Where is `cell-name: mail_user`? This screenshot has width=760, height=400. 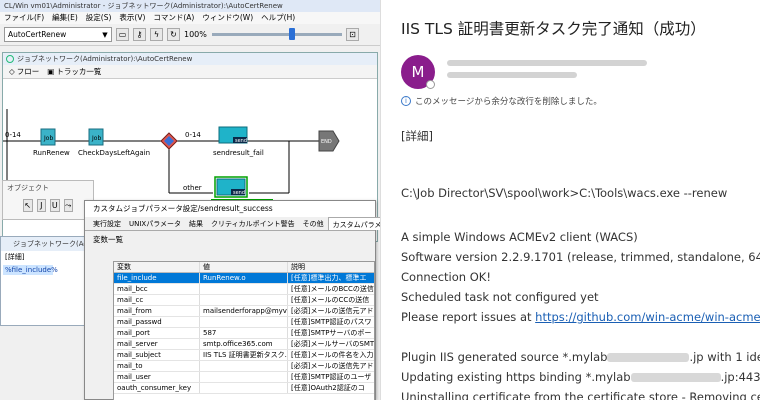
cell-name: mail_user is located at coordinates (157, 377).